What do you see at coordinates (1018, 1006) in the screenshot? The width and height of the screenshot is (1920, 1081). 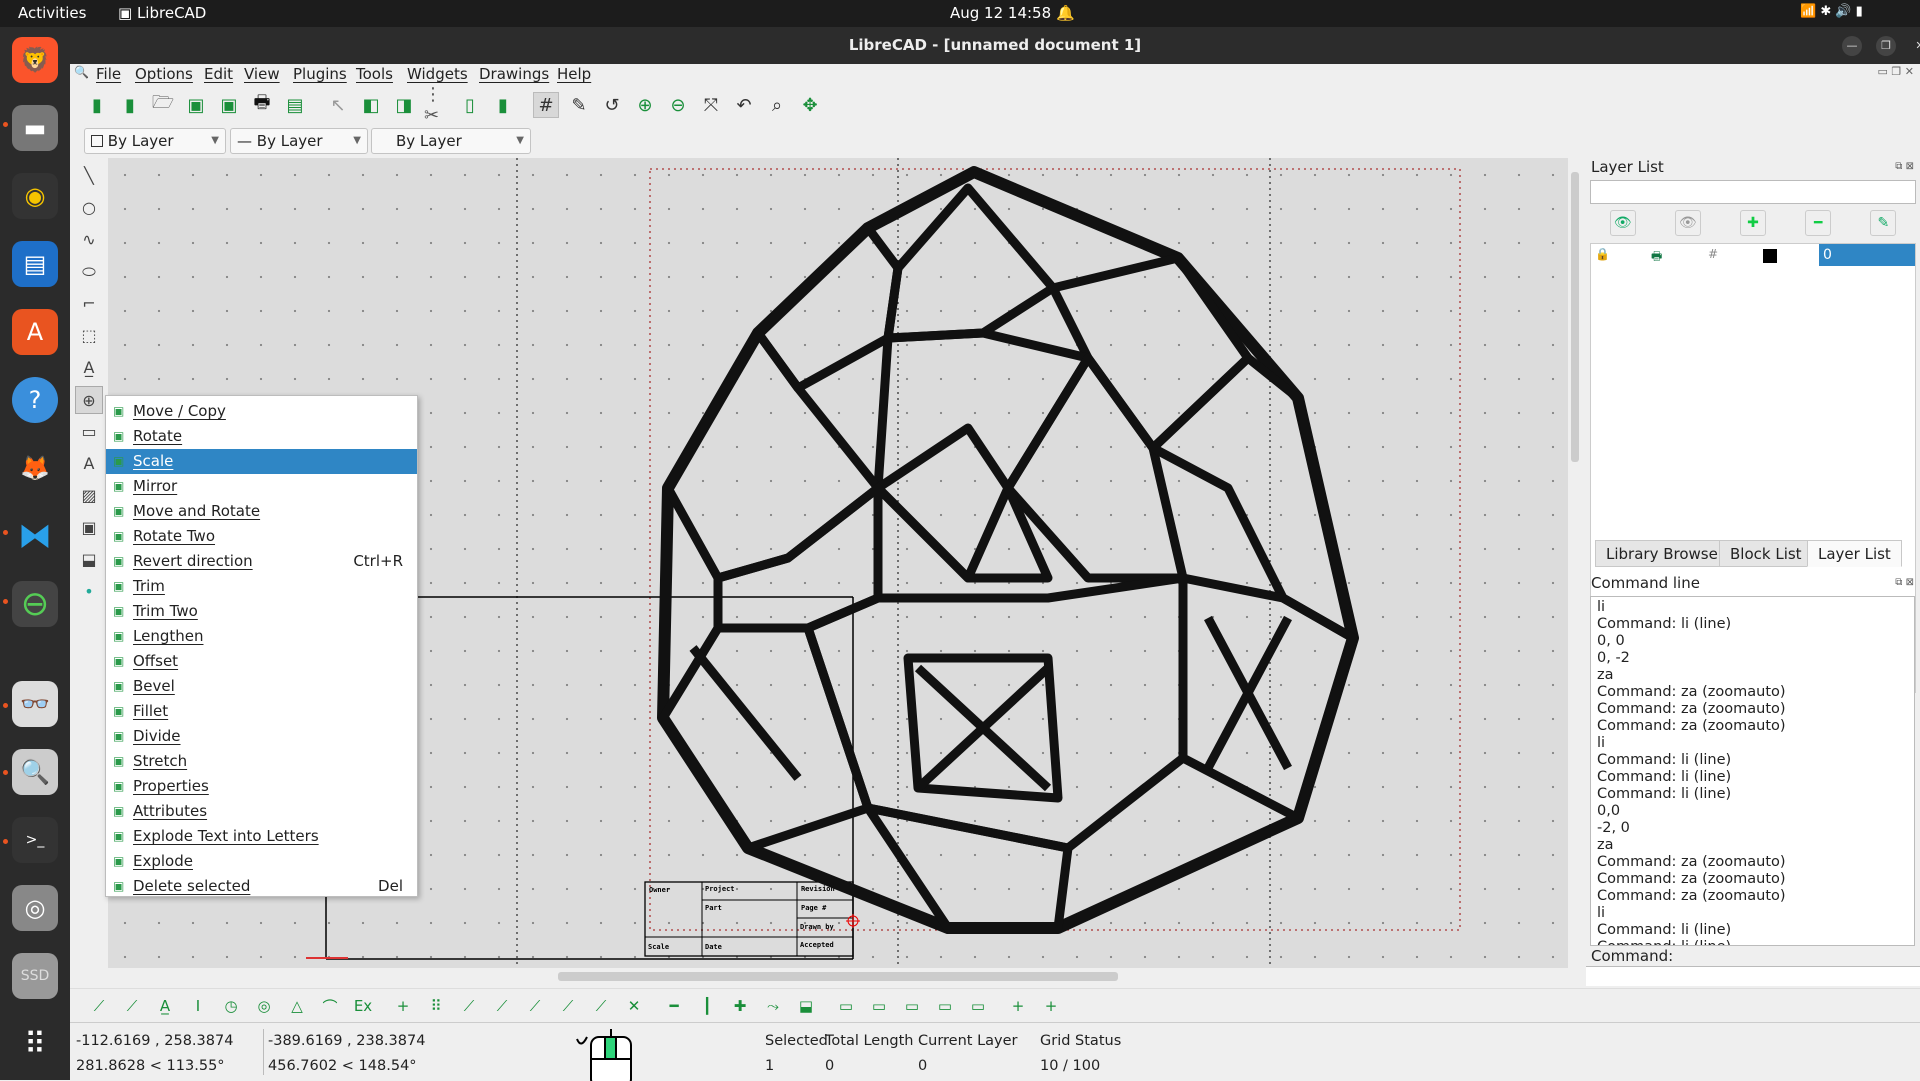 I see `layer-add-icon: +` at bounding box center [1018, 1006].